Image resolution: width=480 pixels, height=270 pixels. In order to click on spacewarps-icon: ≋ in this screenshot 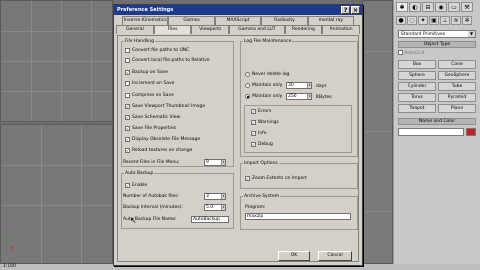, I will do `click(456, 20)`.